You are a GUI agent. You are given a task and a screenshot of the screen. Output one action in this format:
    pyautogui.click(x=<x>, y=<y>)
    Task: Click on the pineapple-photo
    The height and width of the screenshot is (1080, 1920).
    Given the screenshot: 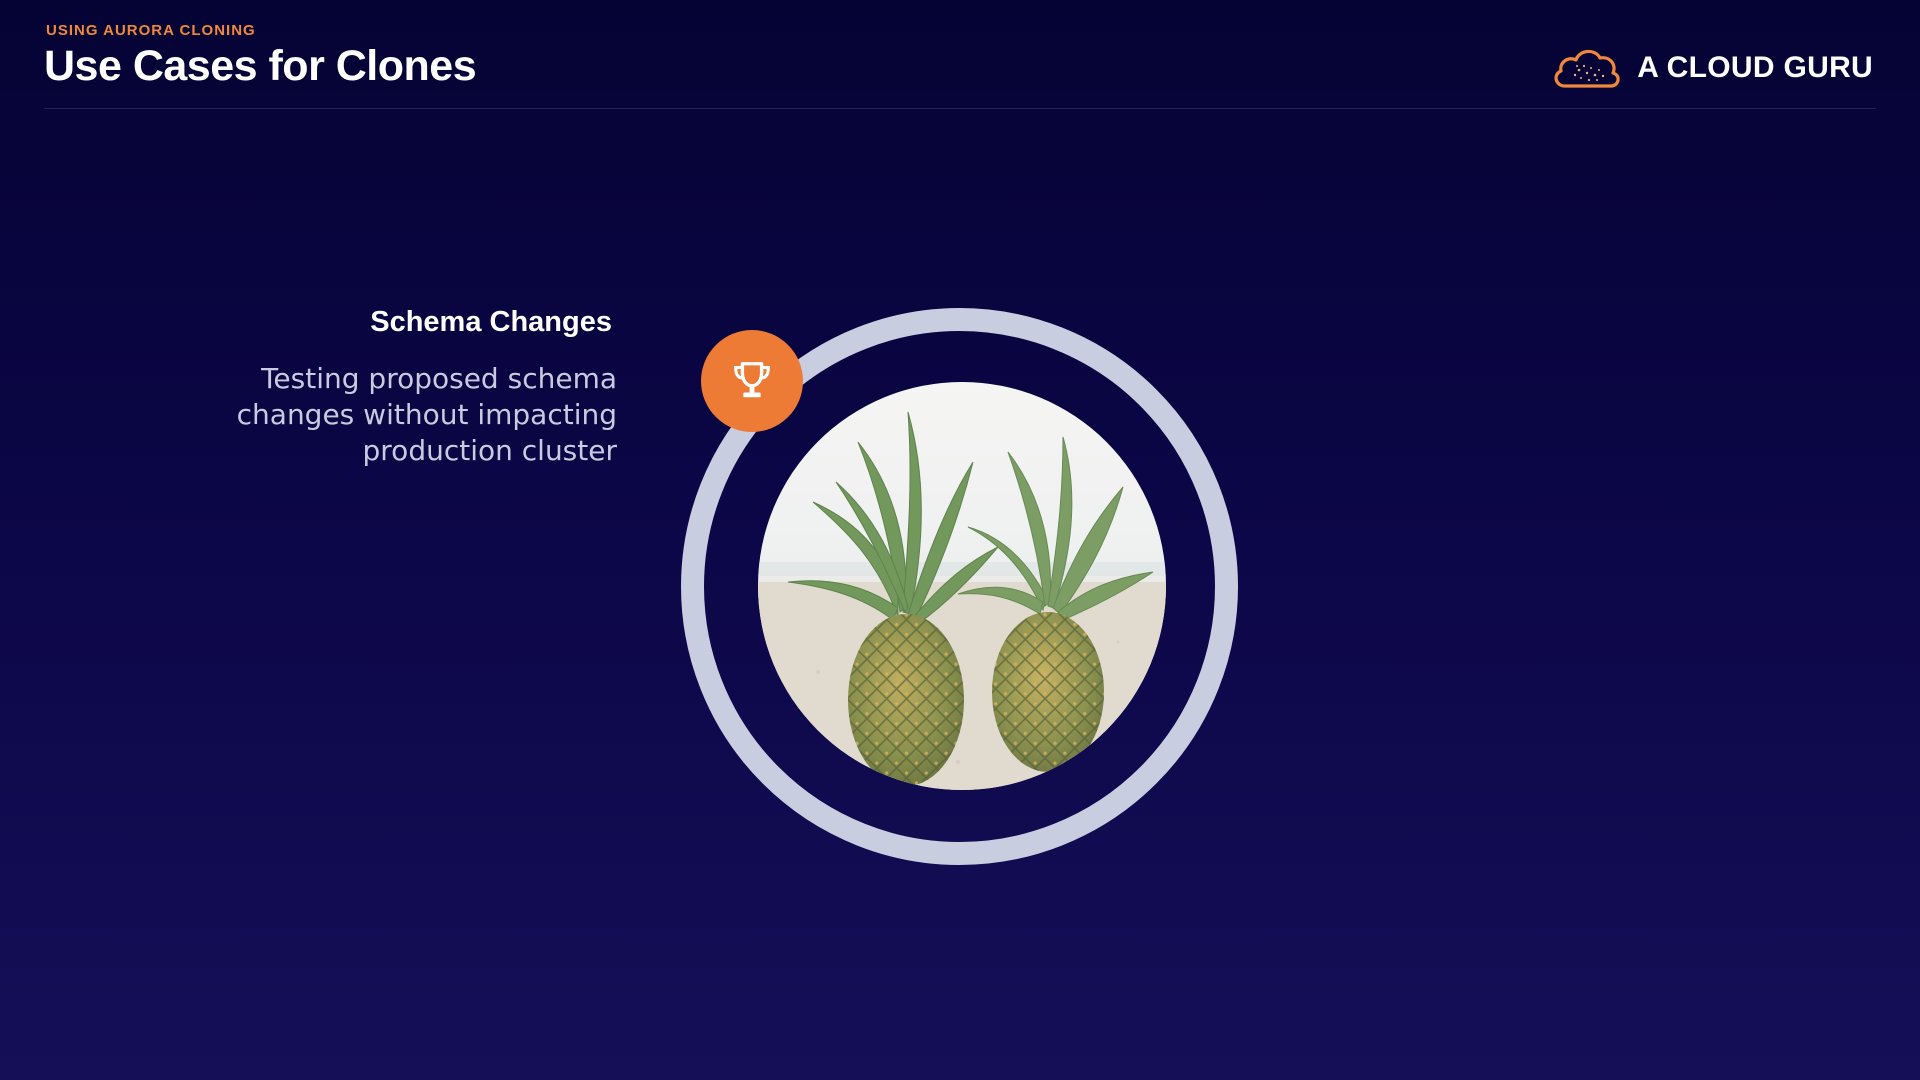 What is the action you would take?
    pyautogui.click(x=962, y=586)
    